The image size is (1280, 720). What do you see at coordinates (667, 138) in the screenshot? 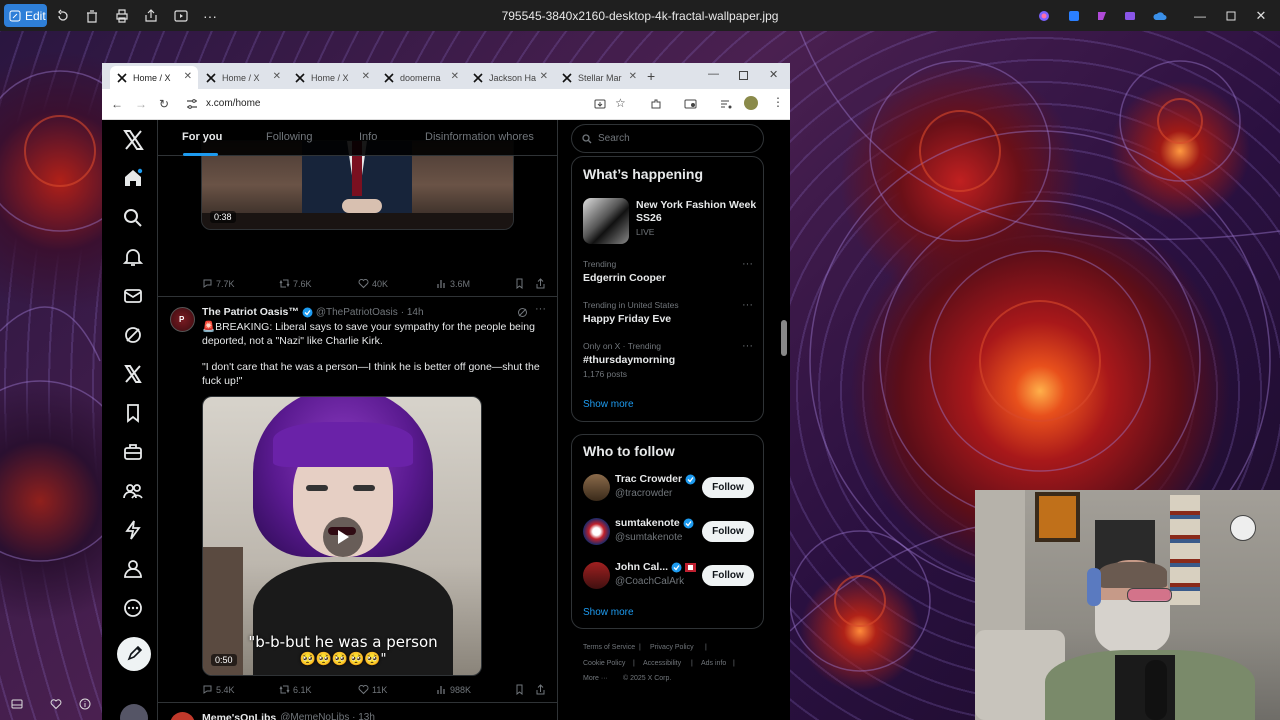
I see `search-input: Search` at bounding box center [667, 138].